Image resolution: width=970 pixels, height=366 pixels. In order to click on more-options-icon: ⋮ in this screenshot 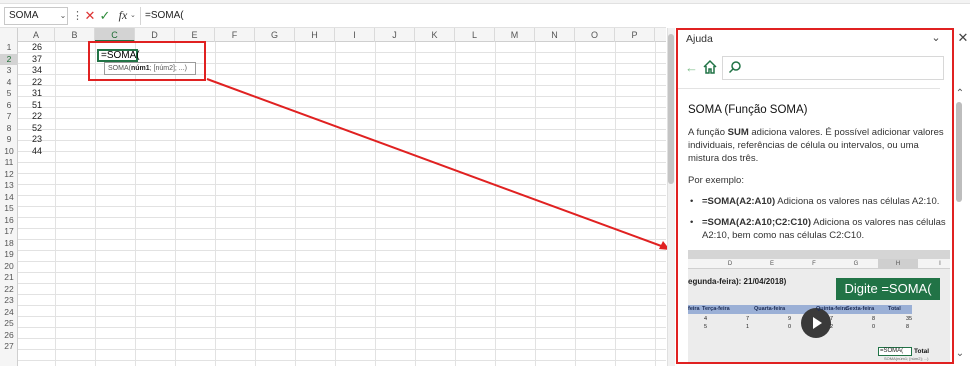, I will do `click(77, 16)`.